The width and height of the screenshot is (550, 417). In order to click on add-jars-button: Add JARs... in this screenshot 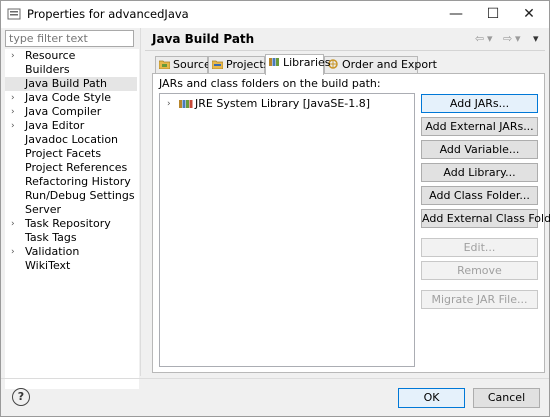, I will do `click(479, 103)`.